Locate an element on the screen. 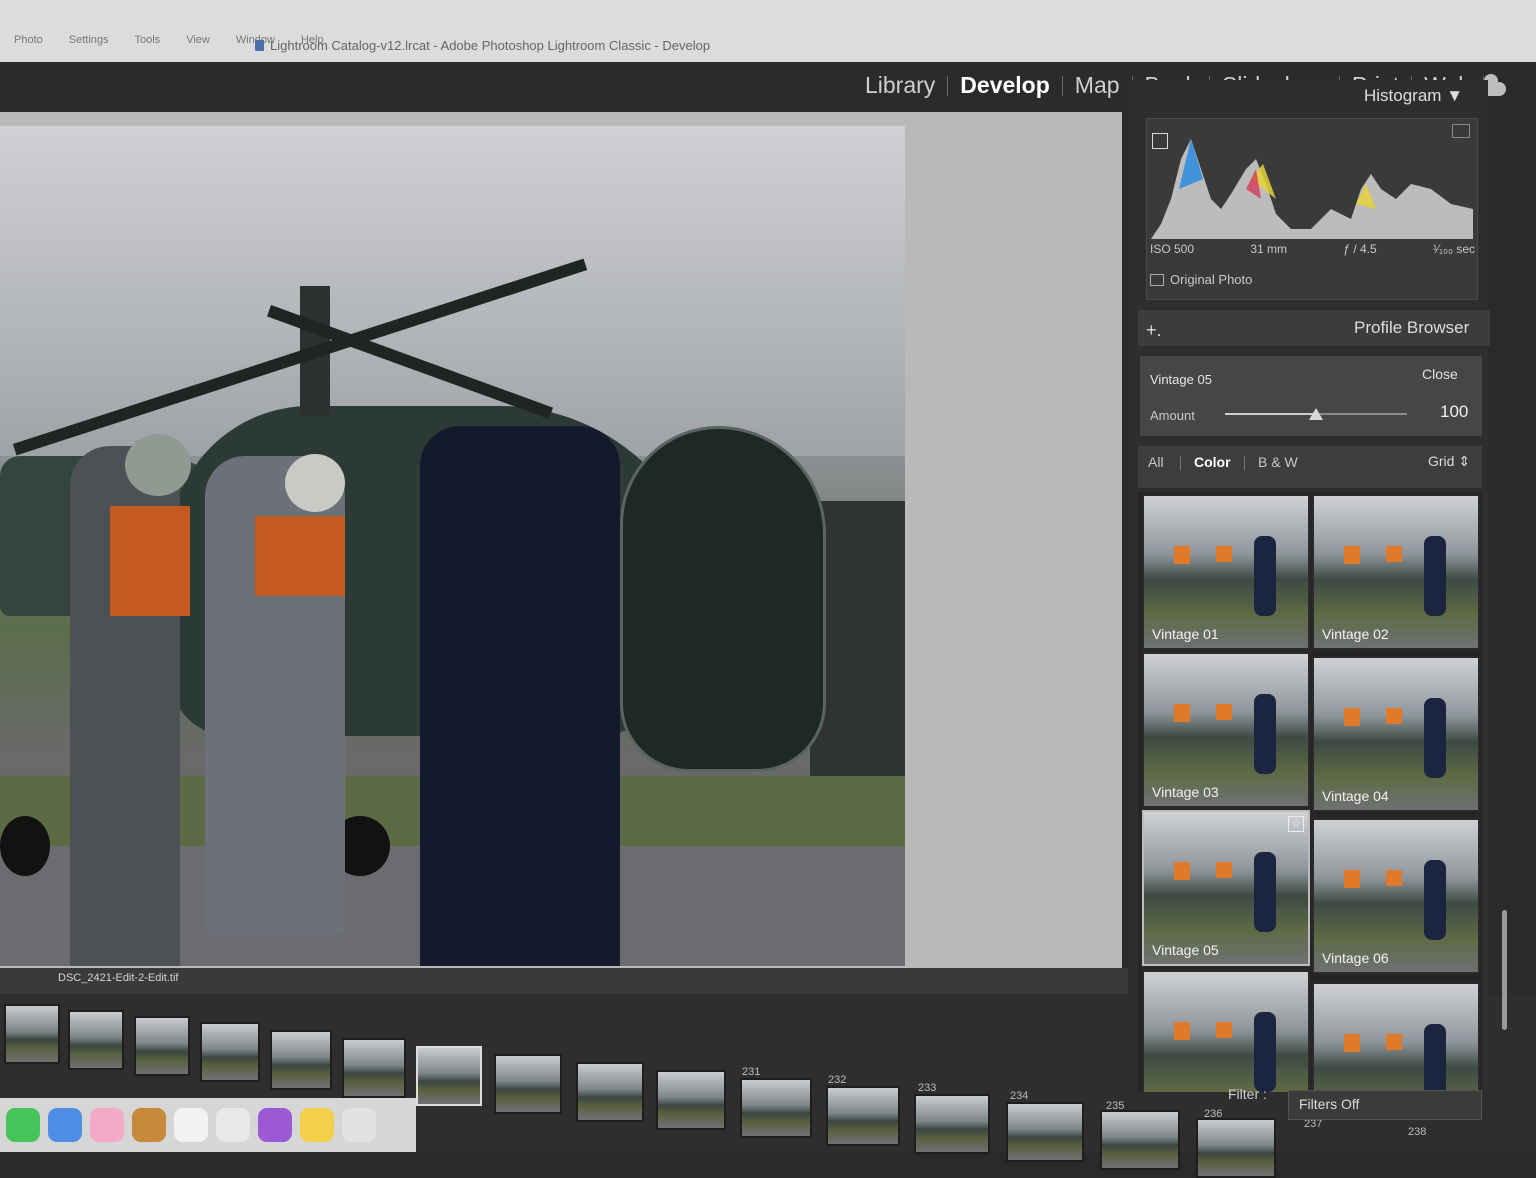 The width and height of the screenshot is (1536, 1178). menu-item-view: View is located at coordinates (198, 40).